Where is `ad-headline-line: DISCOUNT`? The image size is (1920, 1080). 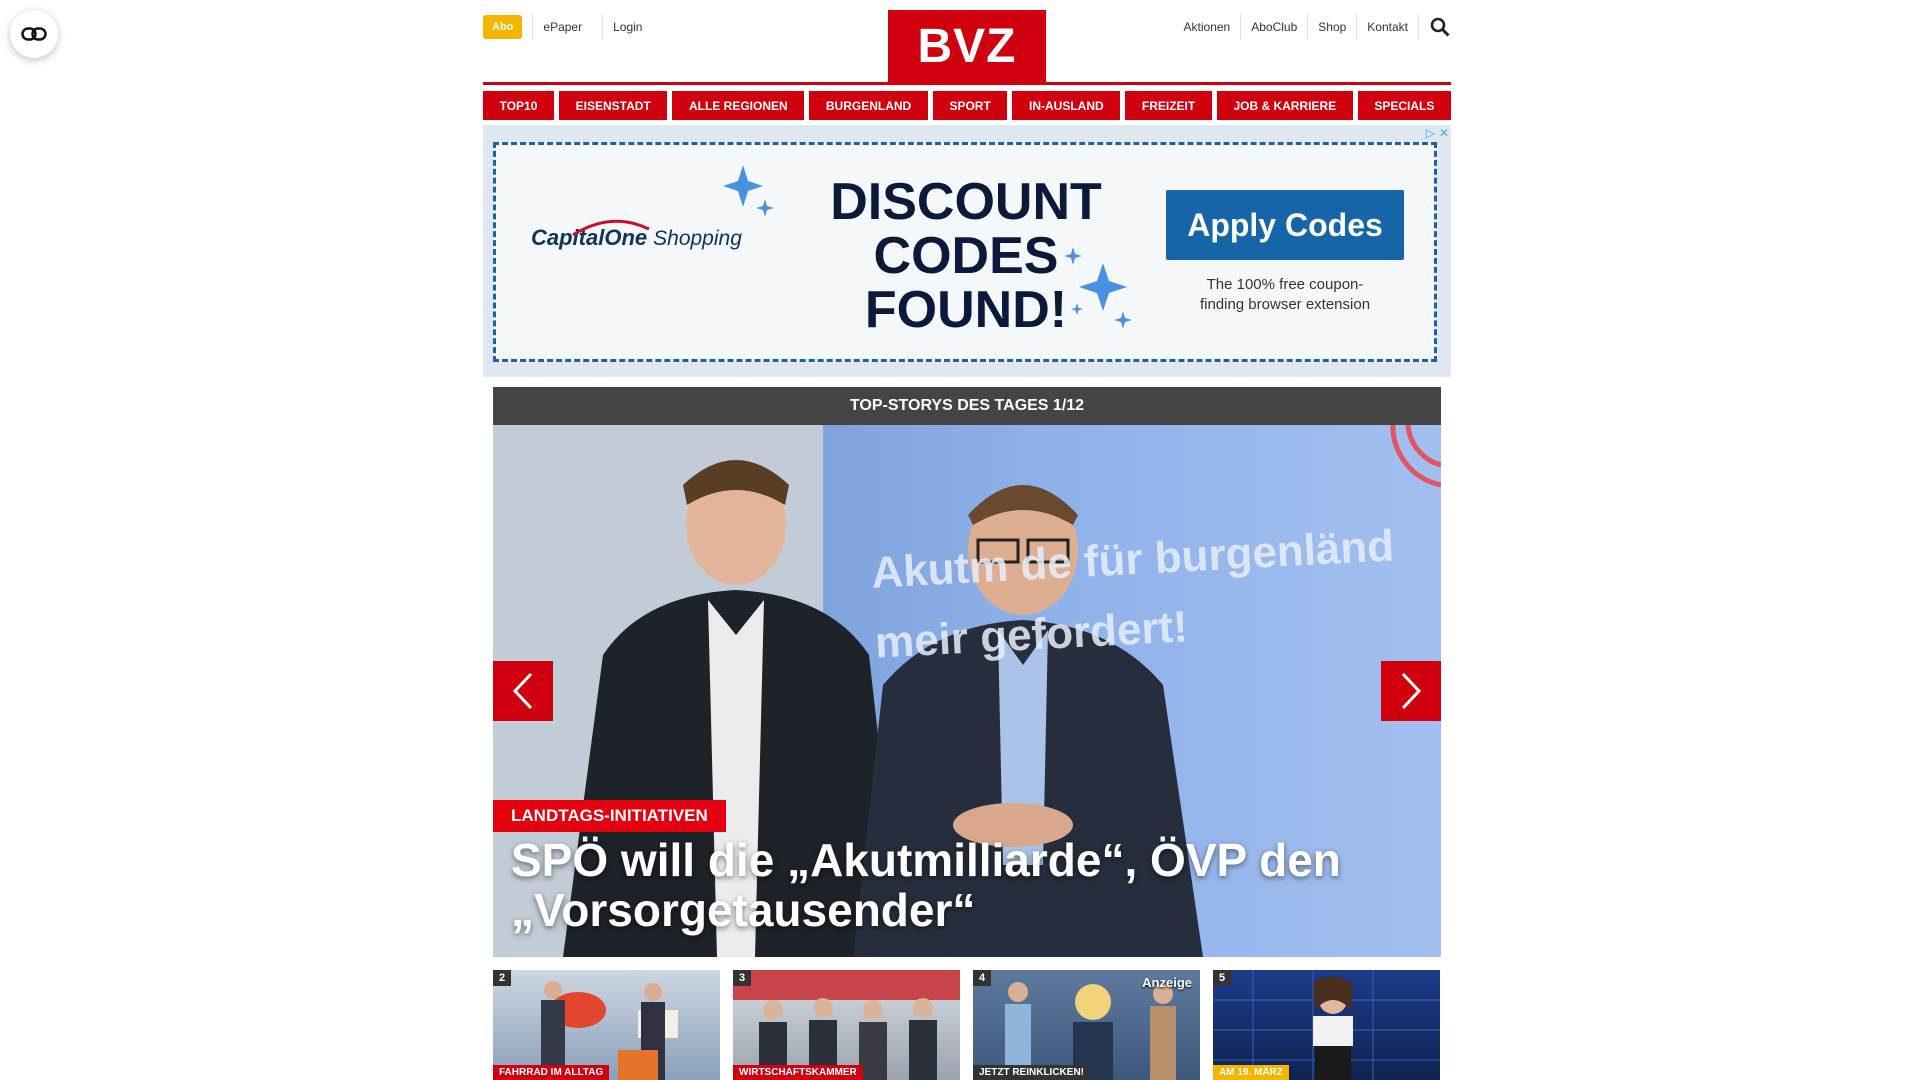
ad-headline-line: DISCOUNT is located at coordinates (966, 202).